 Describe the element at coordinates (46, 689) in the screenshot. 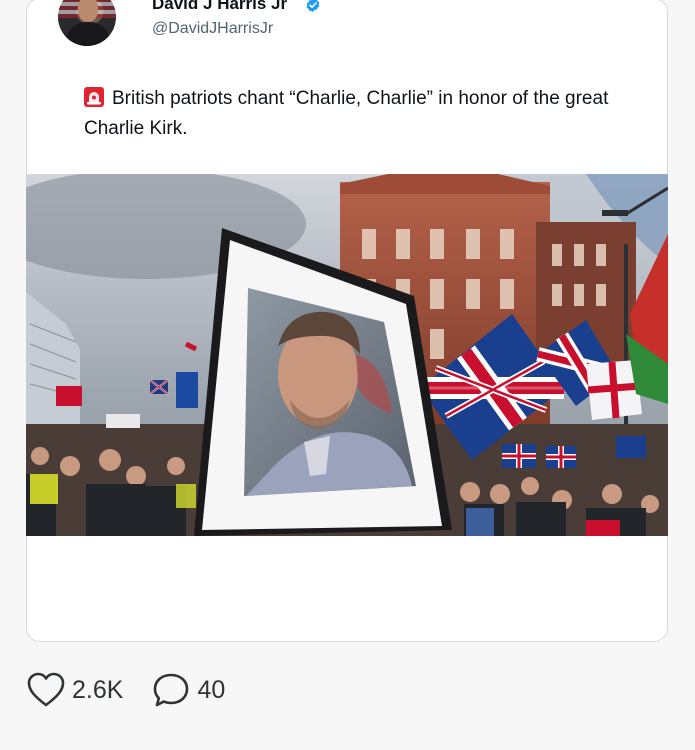

I see `heart-icon` at that location.